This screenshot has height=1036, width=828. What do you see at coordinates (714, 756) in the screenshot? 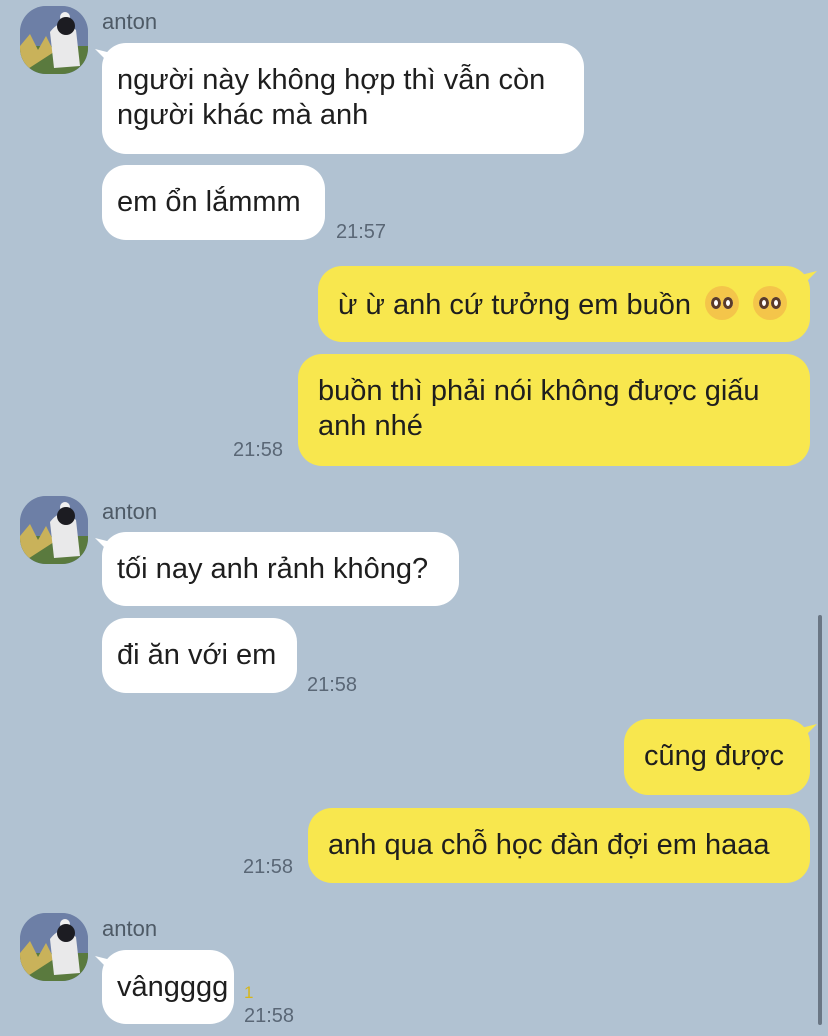
I see `message-text: cũng được` at bounding box center [714, 756].